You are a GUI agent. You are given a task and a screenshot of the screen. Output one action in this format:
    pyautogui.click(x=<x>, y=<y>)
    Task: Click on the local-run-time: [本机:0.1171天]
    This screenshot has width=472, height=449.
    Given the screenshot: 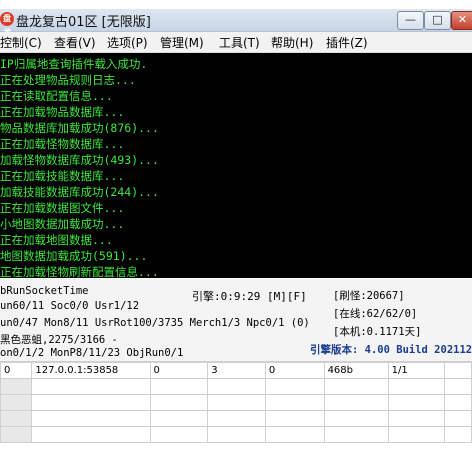 What is the action you would take?
    pyautogui.click(x=377, y=332)
    